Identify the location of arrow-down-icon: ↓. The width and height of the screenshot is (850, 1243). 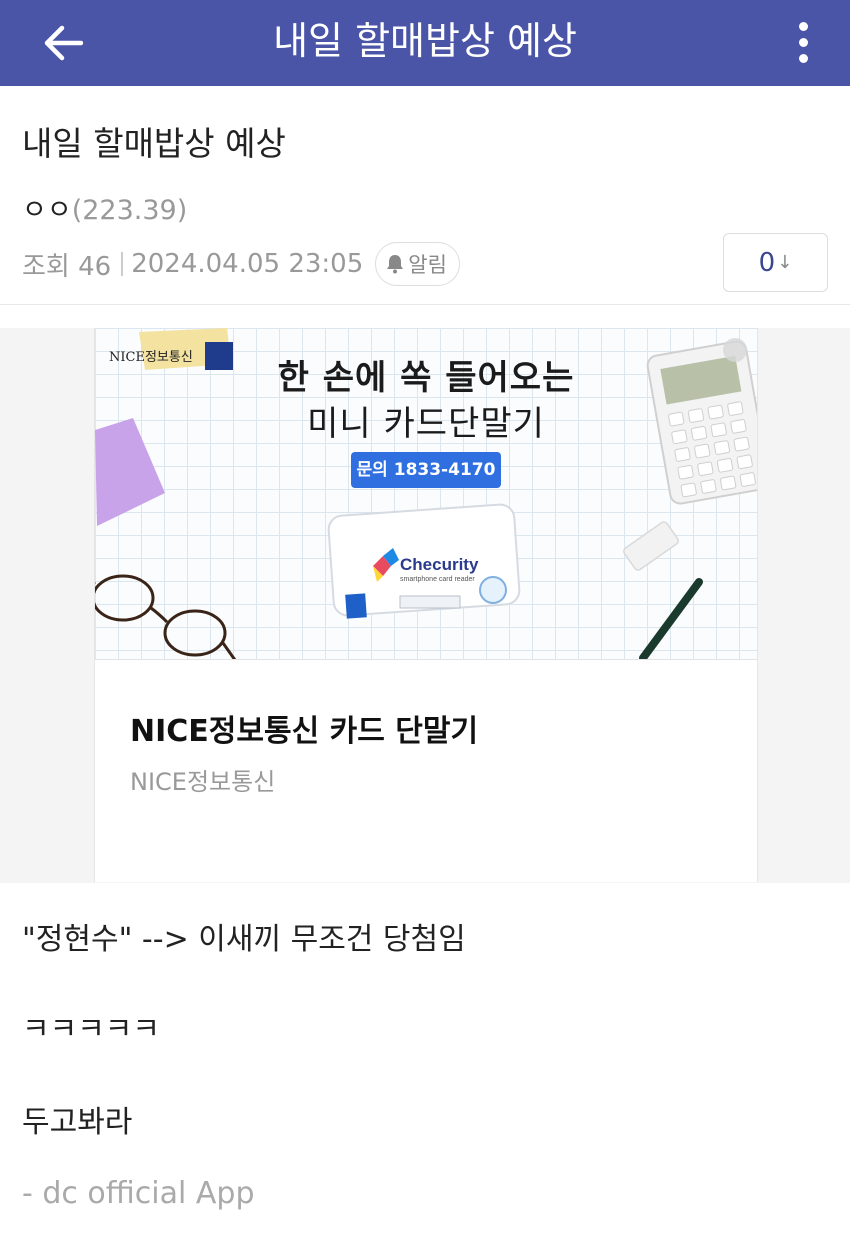
(785, 262).